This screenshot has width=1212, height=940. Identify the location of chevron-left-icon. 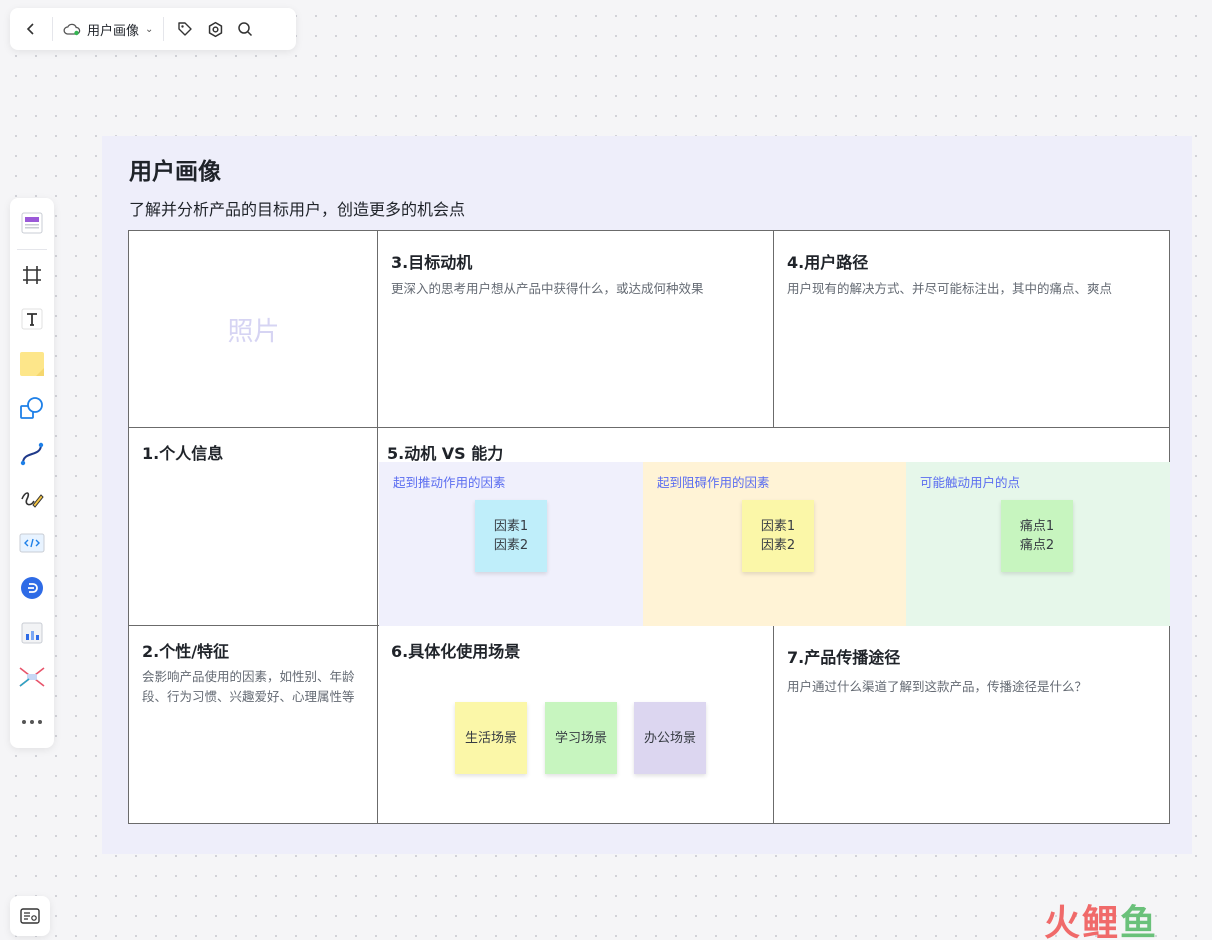
(30, 29).